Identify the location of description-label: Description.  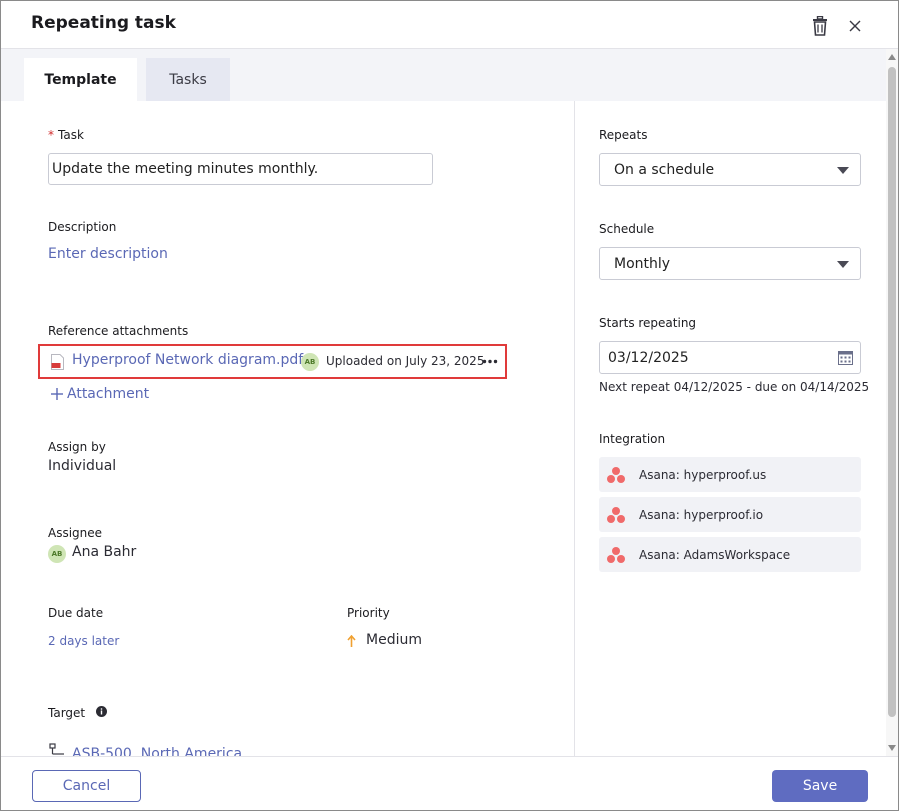
(82, 227).